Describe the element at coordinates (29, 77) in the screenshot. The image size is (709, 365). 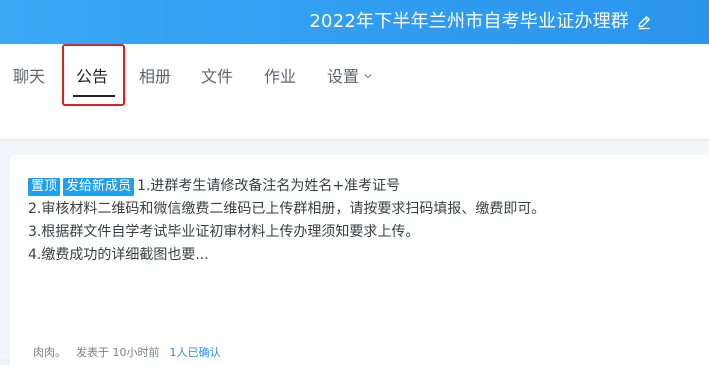
I see `tab-chat: 聊天` at that location.